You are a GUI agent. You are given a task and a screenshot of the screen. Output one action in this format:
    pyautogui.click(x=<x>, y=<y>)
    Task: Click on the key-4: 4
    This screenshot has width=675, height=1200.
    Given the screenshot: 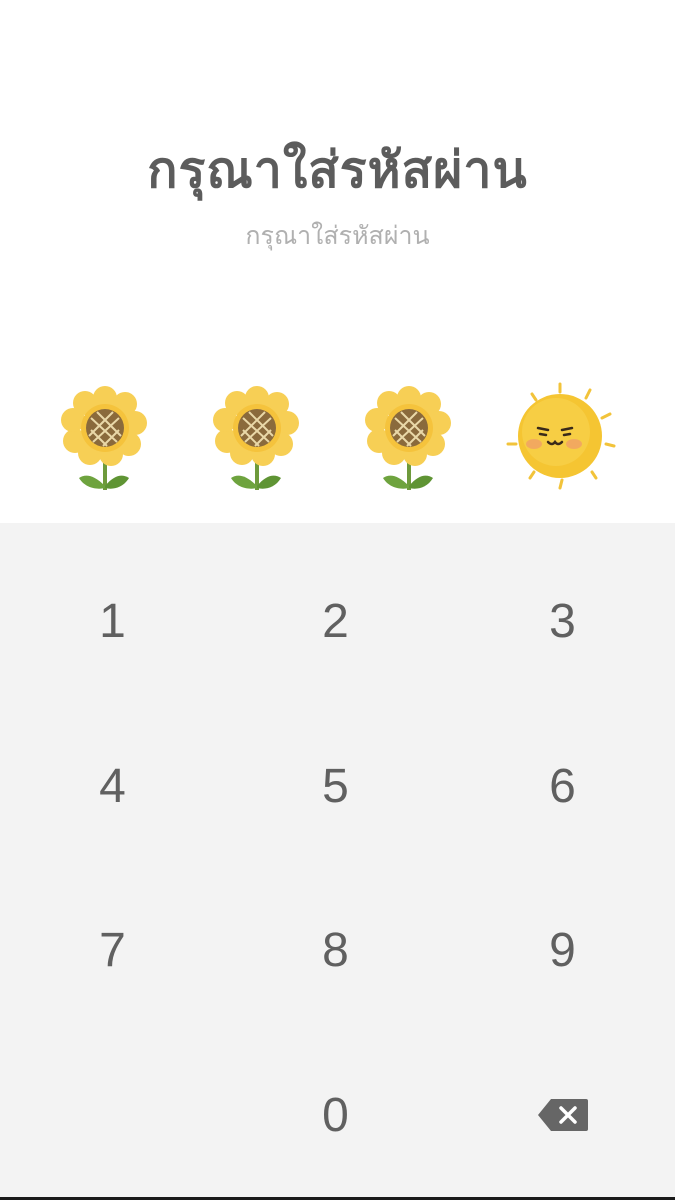 What is the action you would take?
    pyautogui.click(x=112, y=786)
    